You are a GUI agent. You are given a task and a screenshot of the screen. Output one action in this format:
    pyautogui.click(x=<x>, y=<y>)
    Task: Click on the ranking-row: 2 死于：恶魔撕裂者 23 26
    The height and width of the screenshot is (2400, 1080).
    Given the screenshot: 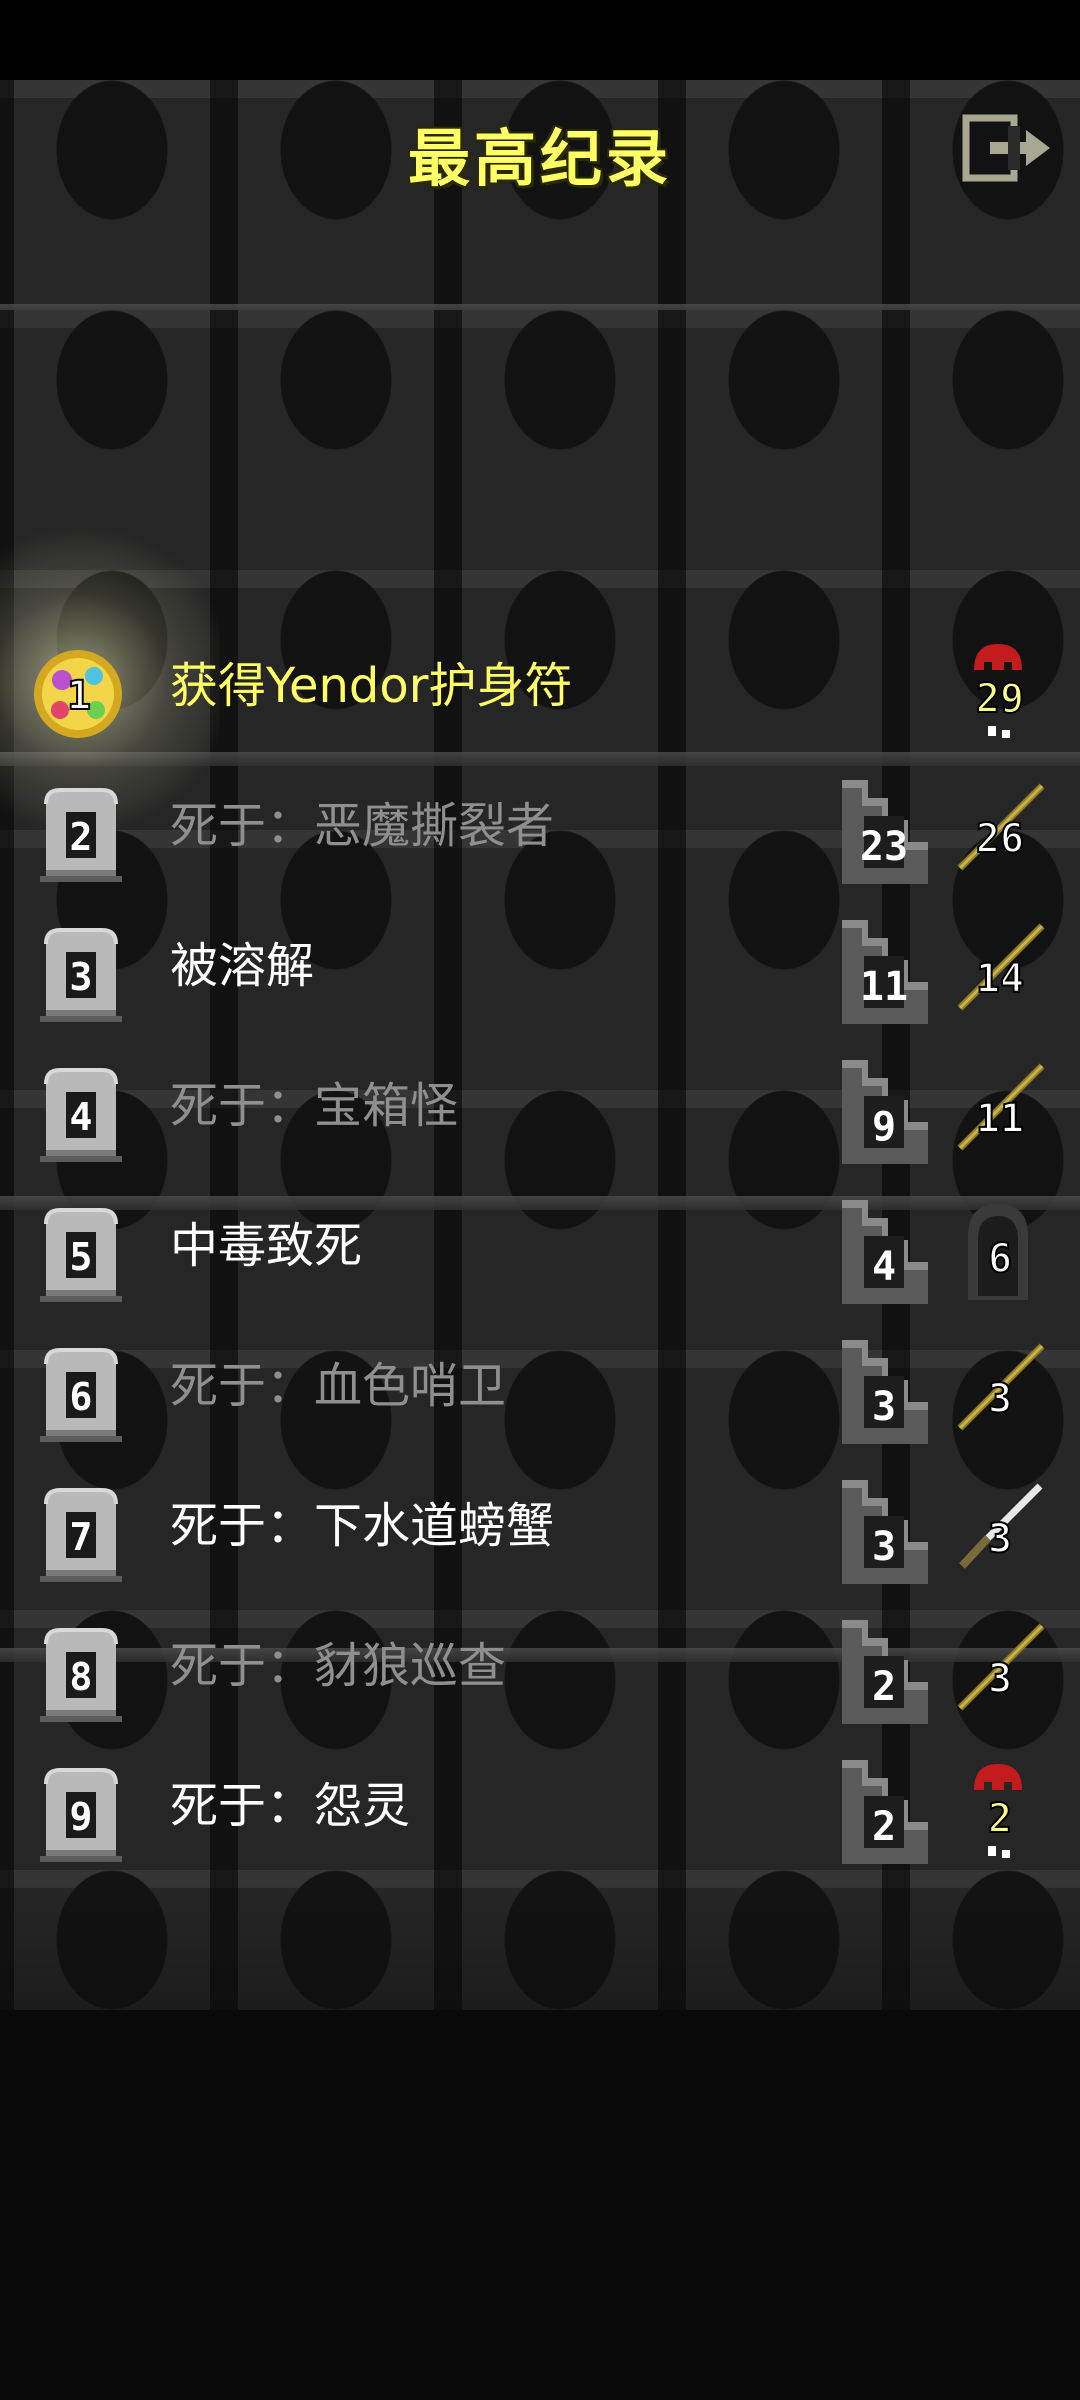 What is the action you would take?
    pyautogui.click(x=540, y=826)
    